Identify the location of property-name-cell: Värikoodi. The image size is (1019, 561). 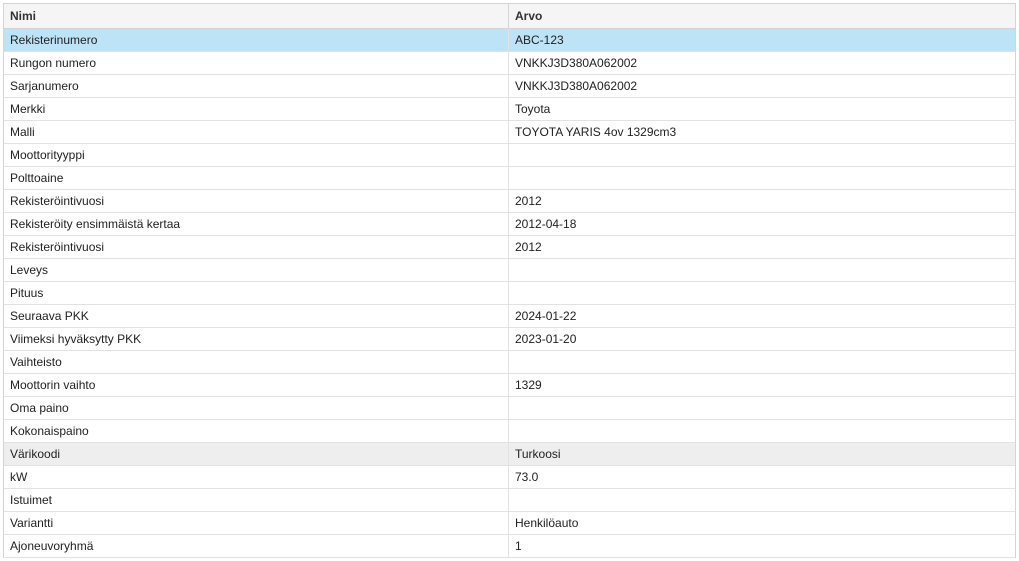
(256, 454).